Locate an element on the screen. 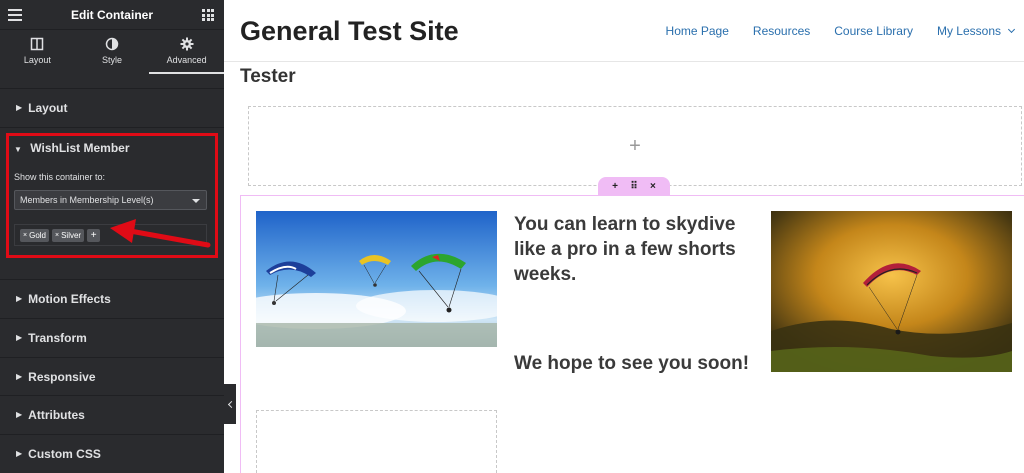  nav-item-my-lessons: My Lessons is located at coordinates (976, 31).